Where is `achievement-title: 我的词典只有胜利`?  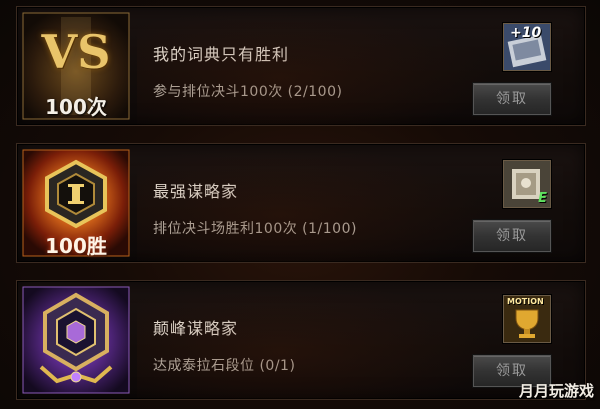
achievement-title: 我的词典只有胜利 is located at coordinates (221, 54).